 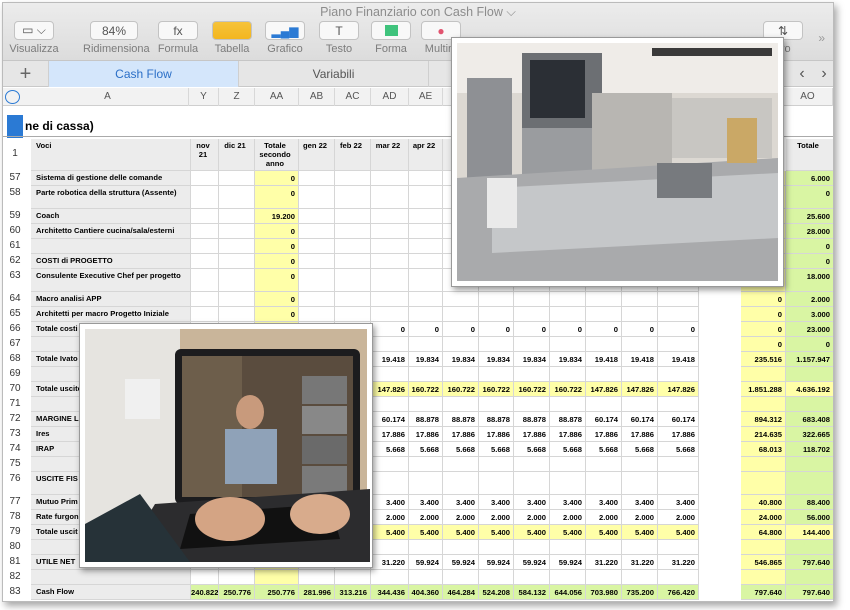 I want to click on column-header-y: Y, so click(x=204, y=97).